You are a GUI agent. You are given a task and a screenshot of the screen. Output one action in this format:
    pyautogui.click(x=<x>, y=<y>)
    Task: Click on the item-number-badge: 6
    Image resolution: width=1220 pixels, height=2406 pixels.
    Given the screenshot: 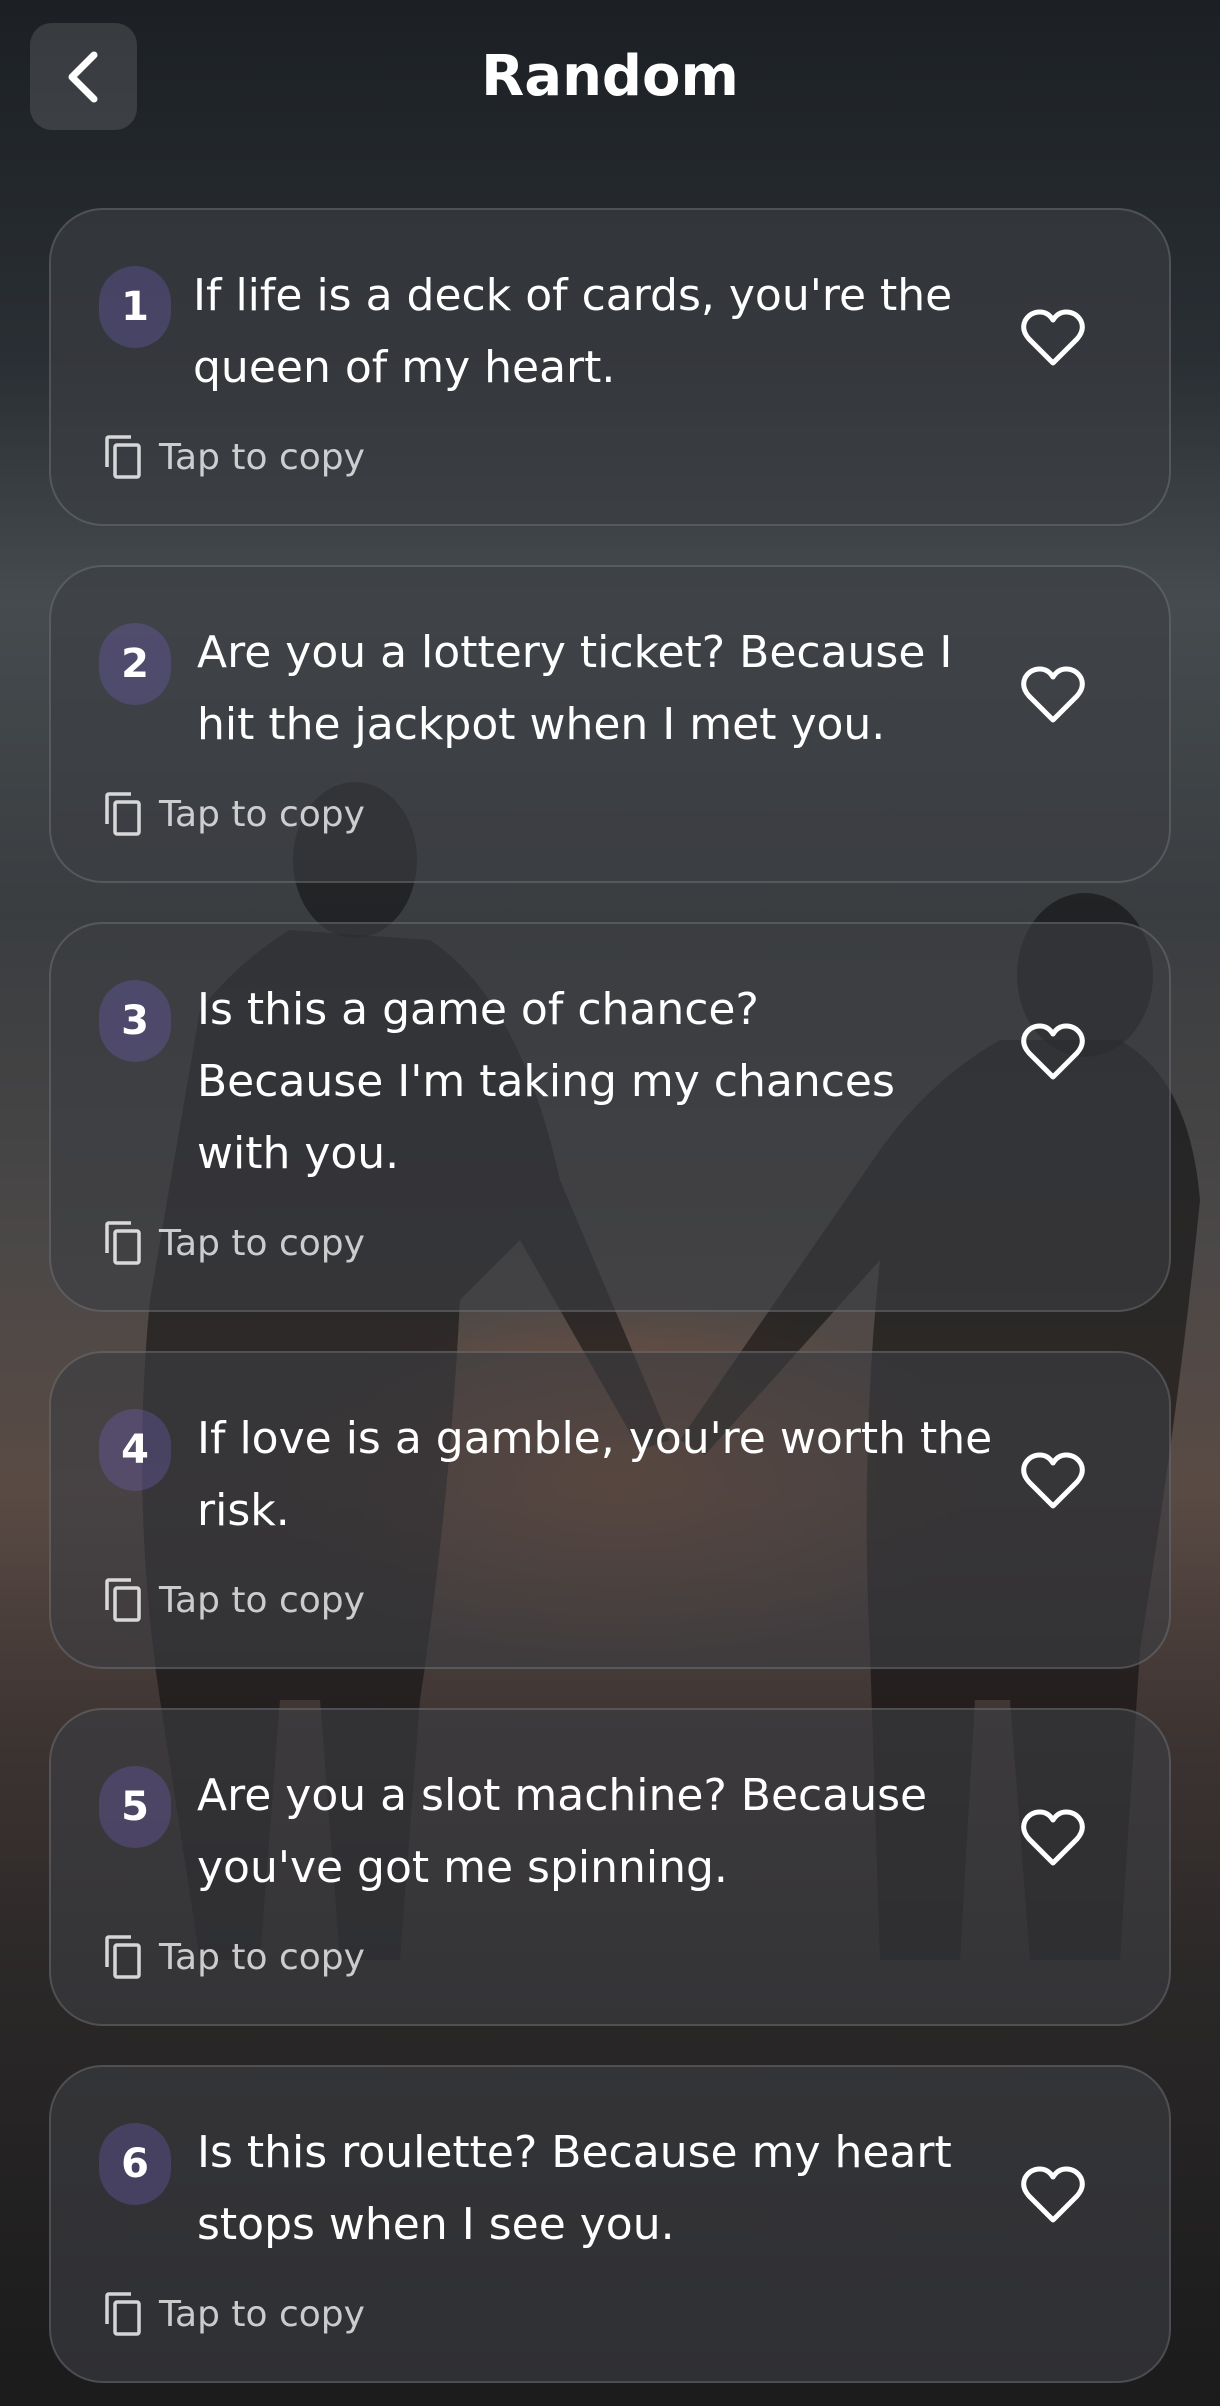 What is the action you would take?
    pyautogui.click(x=135, y=2164)
    